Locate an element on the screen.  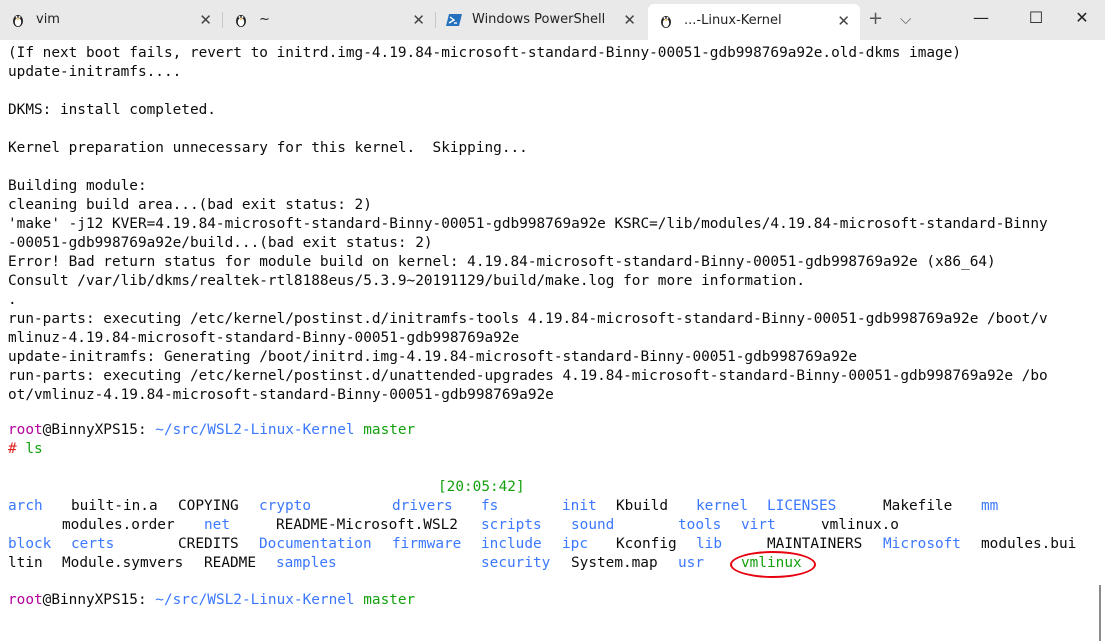
ls-file: COPYING is located at coordinates (208, 506).